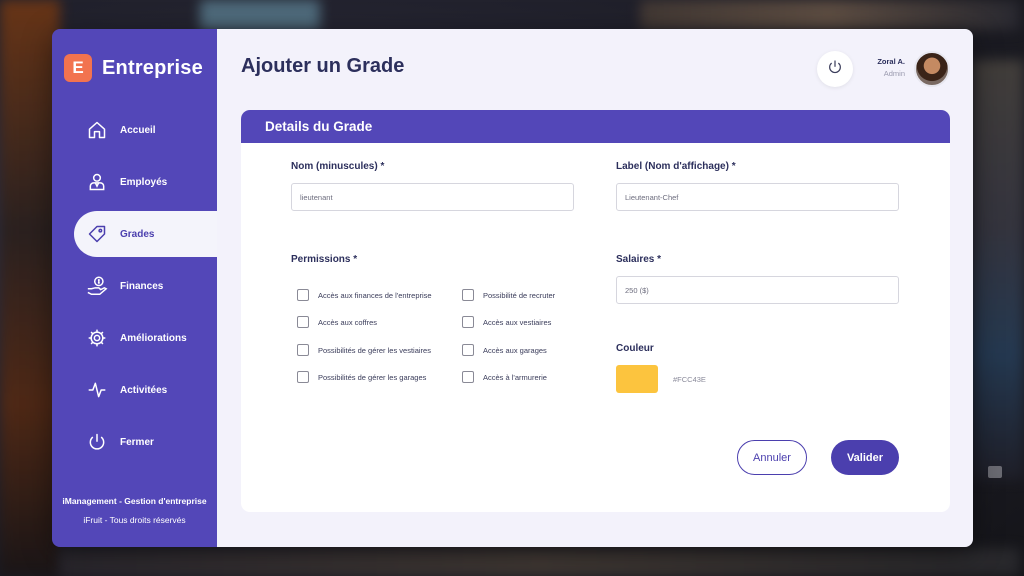  I want to click on brand-name: Entreprise, so click(152, 67).